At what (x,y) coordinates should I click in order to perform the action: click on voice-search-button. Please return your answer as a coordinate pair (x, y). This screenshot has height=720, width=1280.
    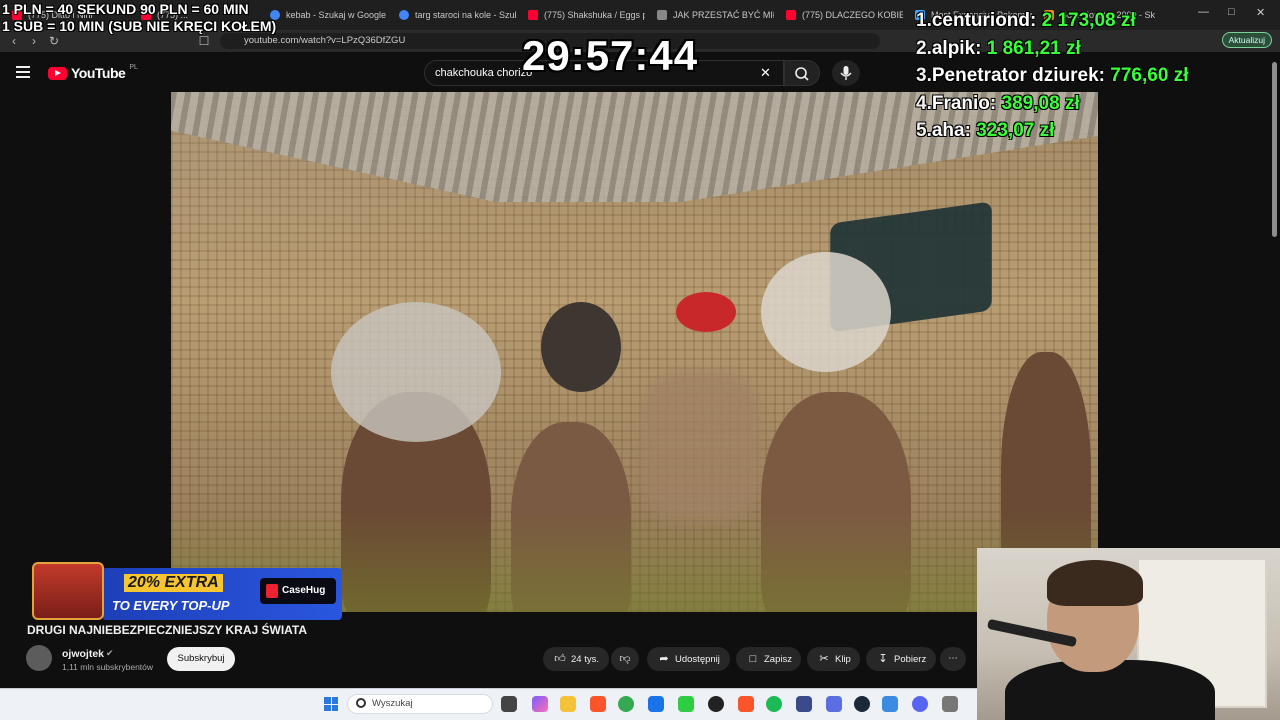
    Looking at the image, I should click on (846, 73).